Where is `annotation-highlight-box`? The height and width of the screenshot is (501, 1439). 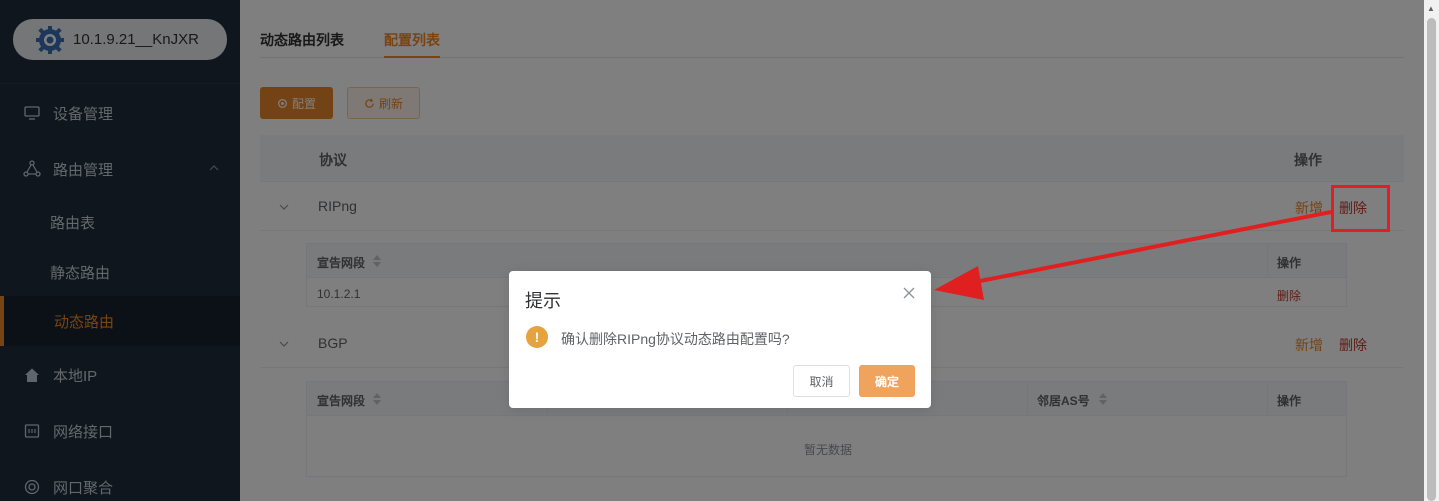 annotation-highlight-box is located at coordinates (1360, 208).